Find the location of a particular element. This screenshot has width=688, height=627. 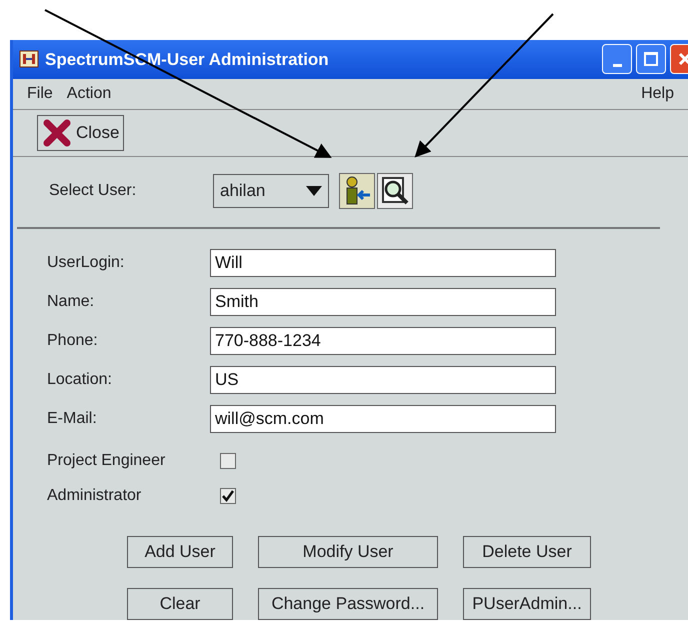

search-icon is located at coordinates (395, 191).